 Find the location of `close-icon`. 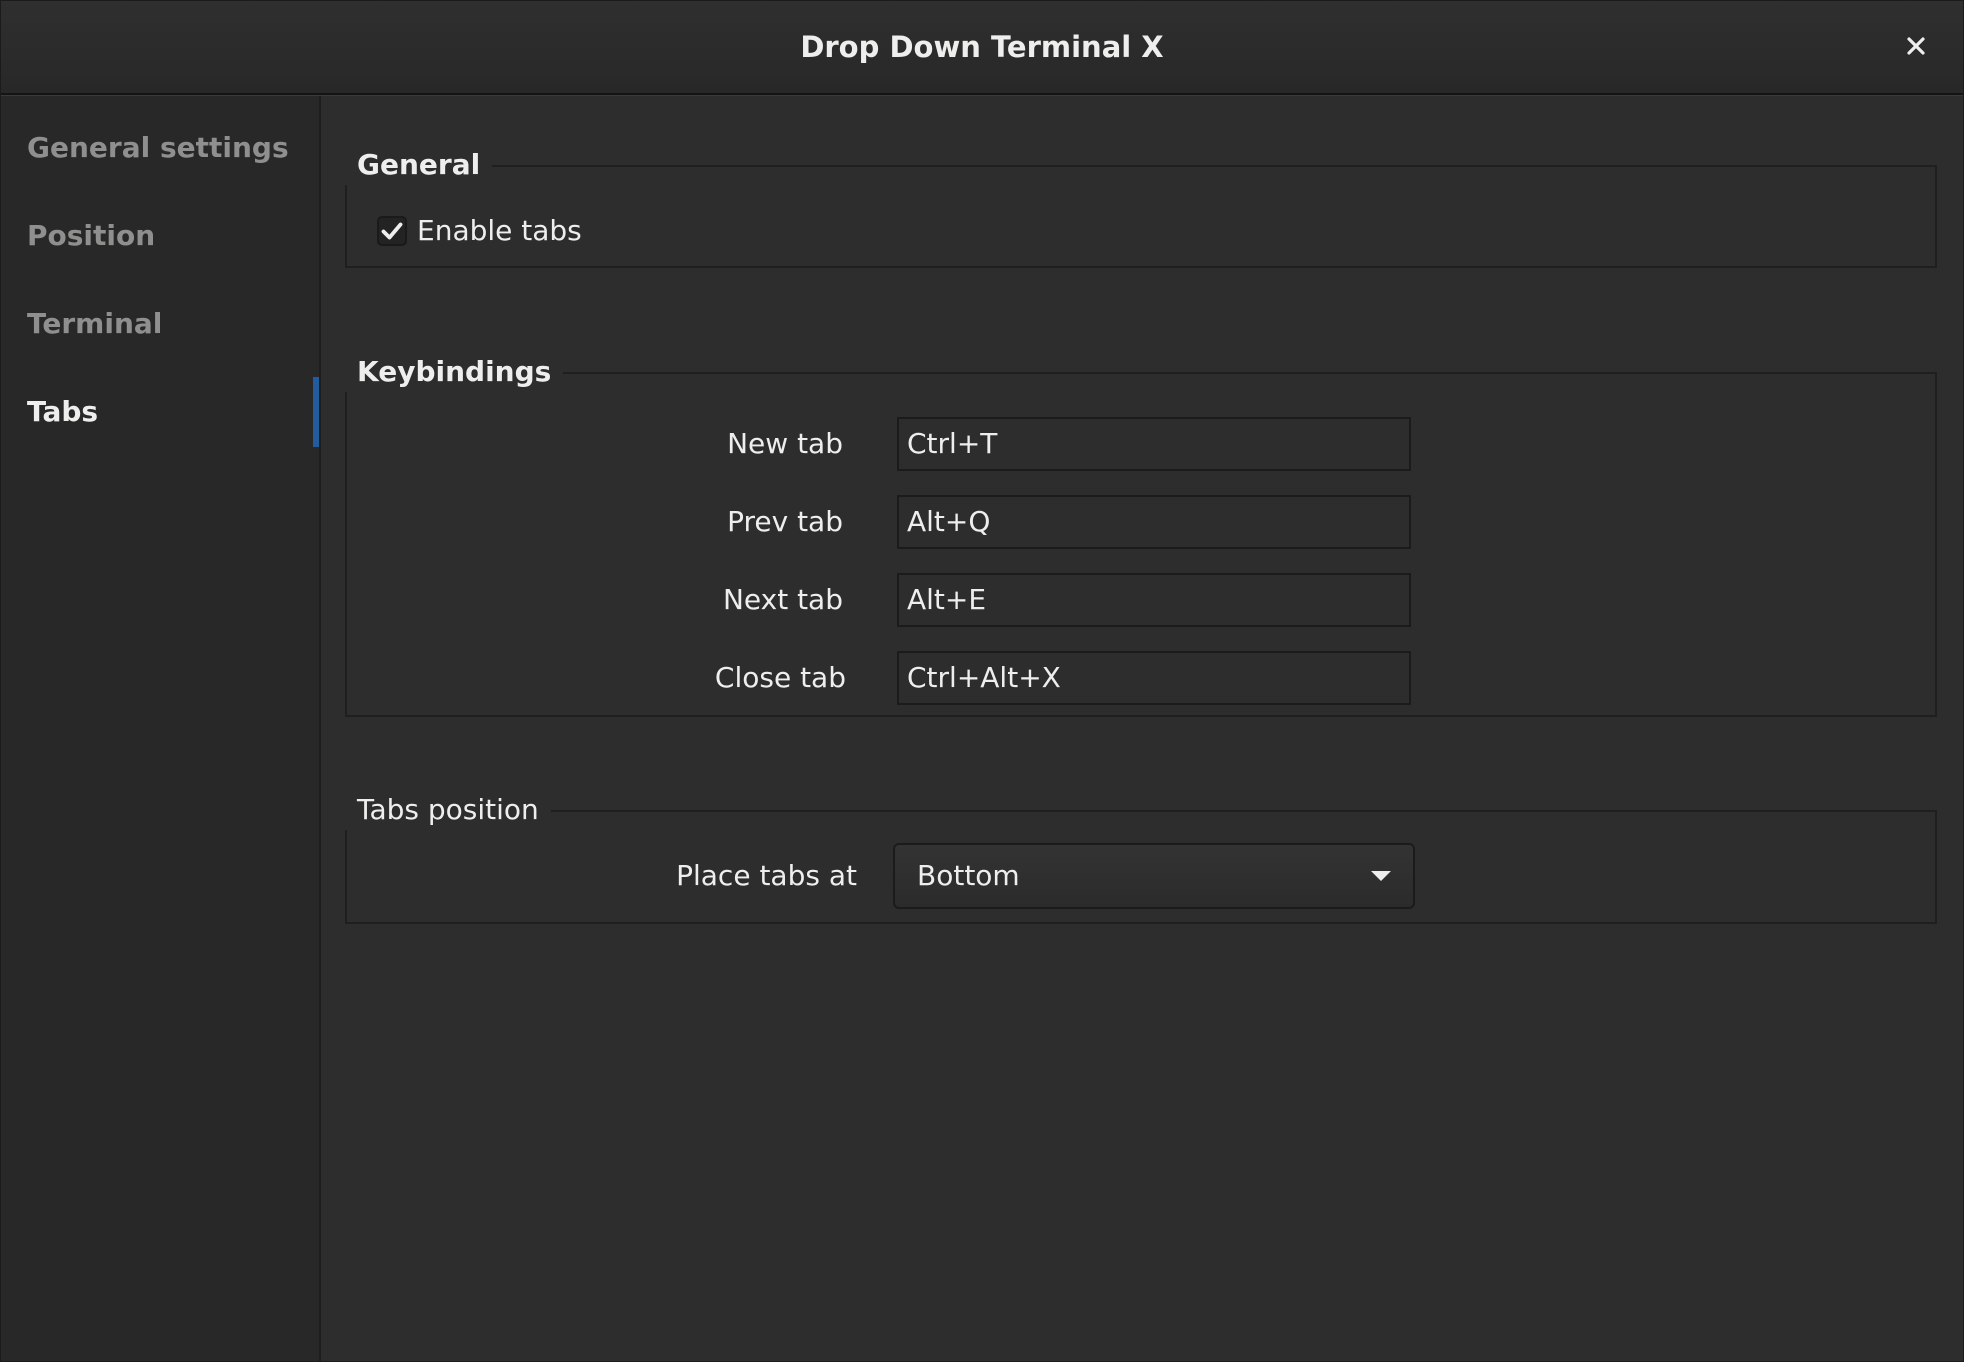

close-icon is located at coordinates (1916, 46).